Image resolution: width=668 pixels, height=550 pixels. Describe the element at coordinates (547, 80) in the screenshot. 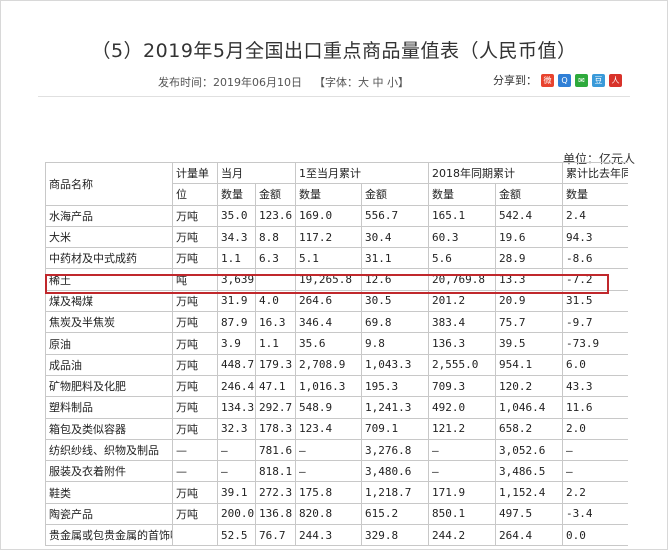

I see `share-weibo-icon: 微` at that location.